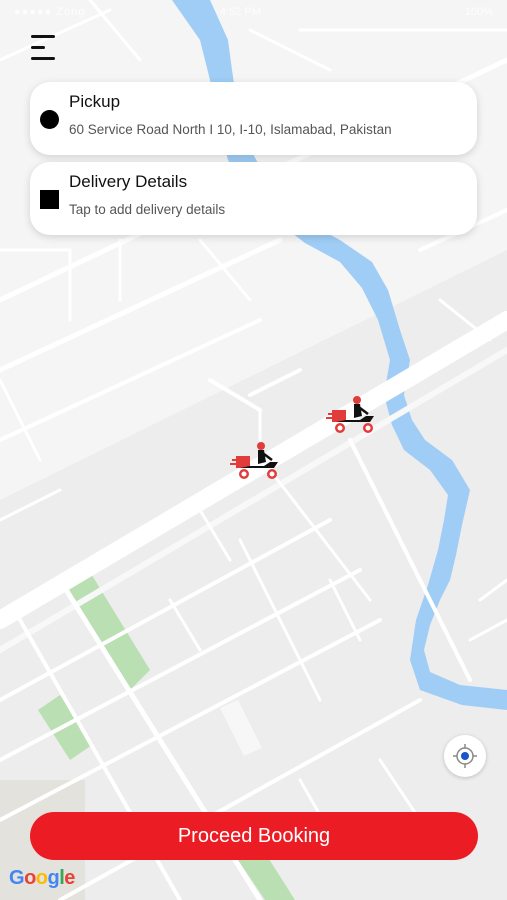 This screenshot has width=507, height=900. I want to click on status-bar: ●●●●● Zong 4:52 PM 100%, so click(253, 12).